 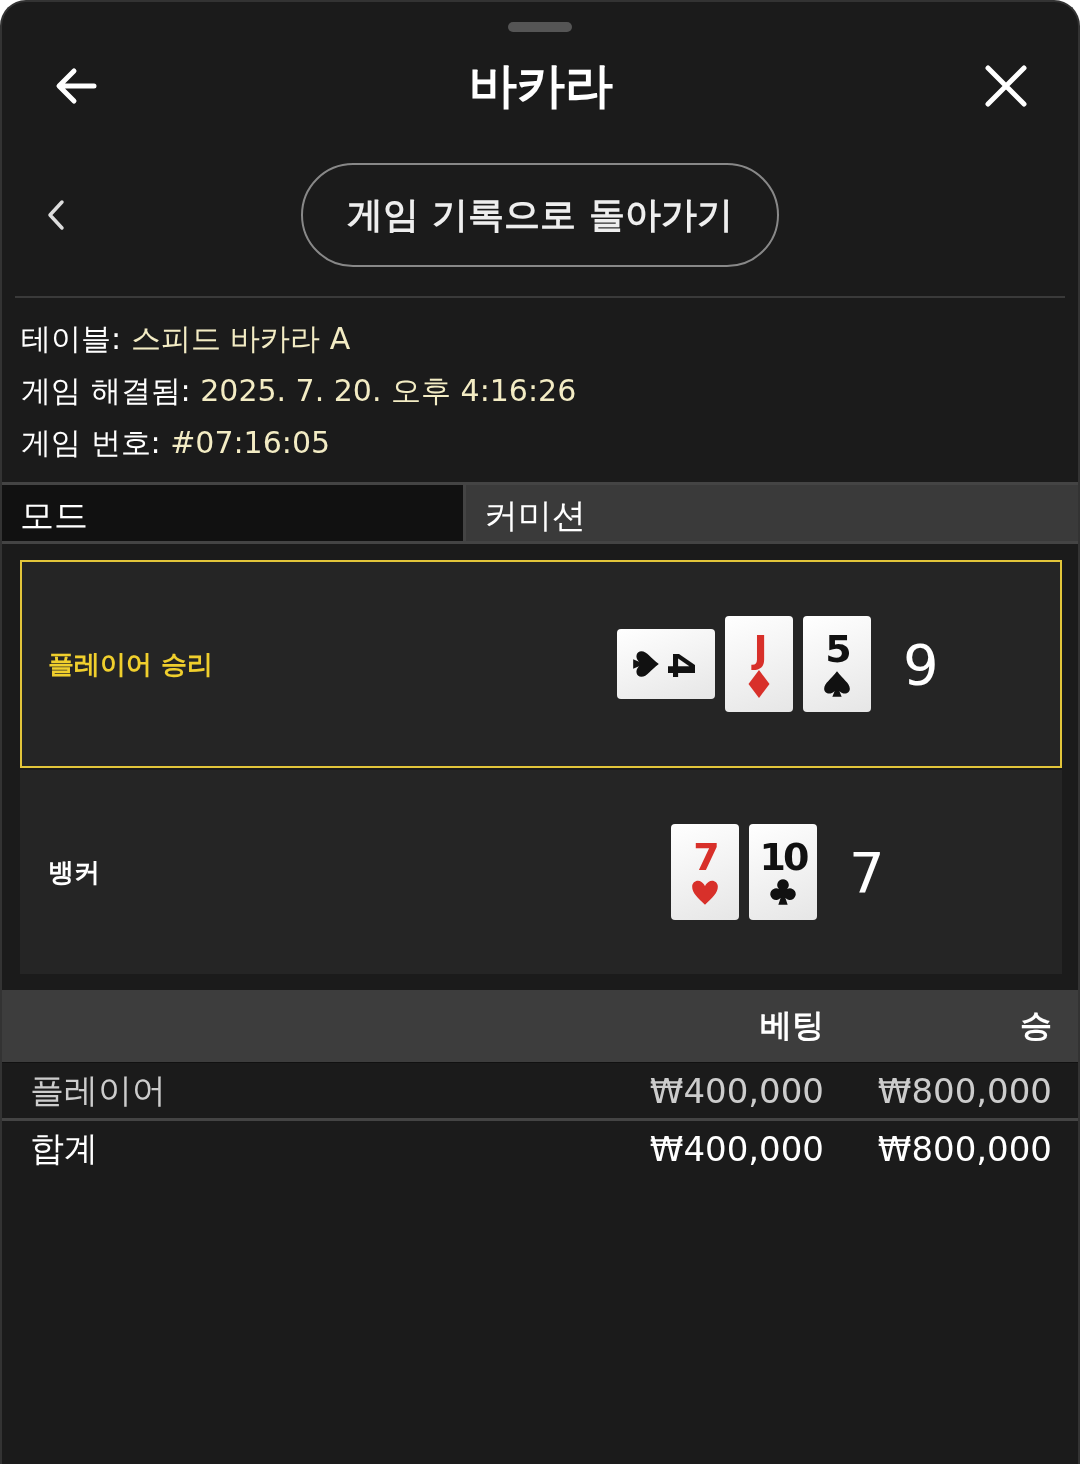 I want to click on drag-handle, so click(x=540, y=27).